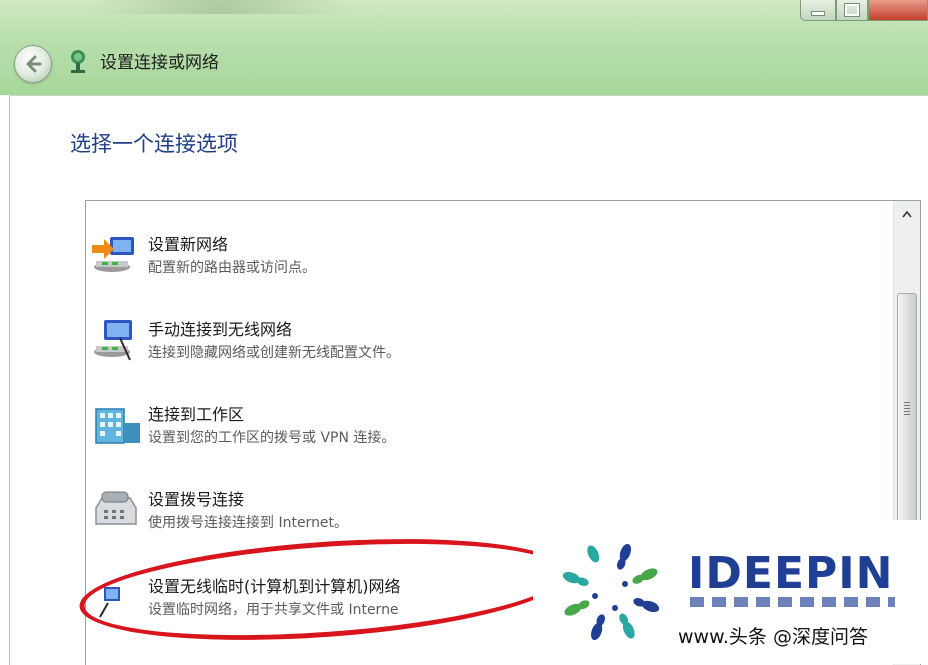 The width and height of the screenshot is (928, 665). I want to click on option-title: 手动连接到无线网络, so click(220, 329).